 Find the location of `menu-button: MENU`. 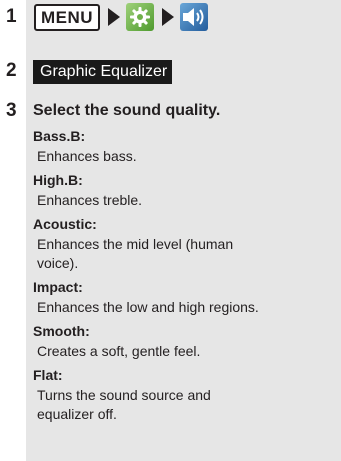

menu-button: MENU is located at coordinates (67, 17).